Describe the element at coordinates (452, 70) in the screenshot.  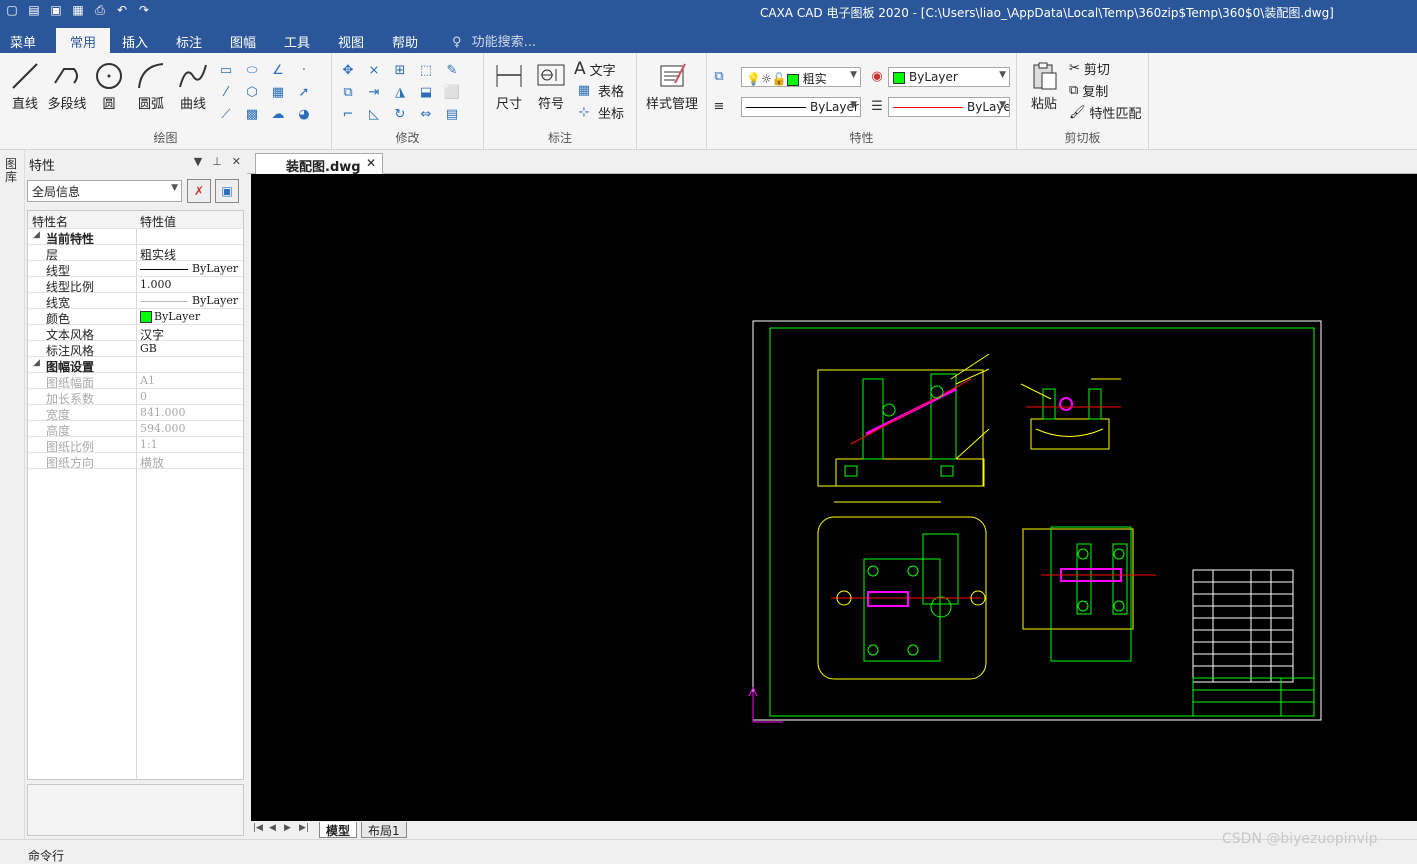
I see `erase-icon: ✎` at that location.